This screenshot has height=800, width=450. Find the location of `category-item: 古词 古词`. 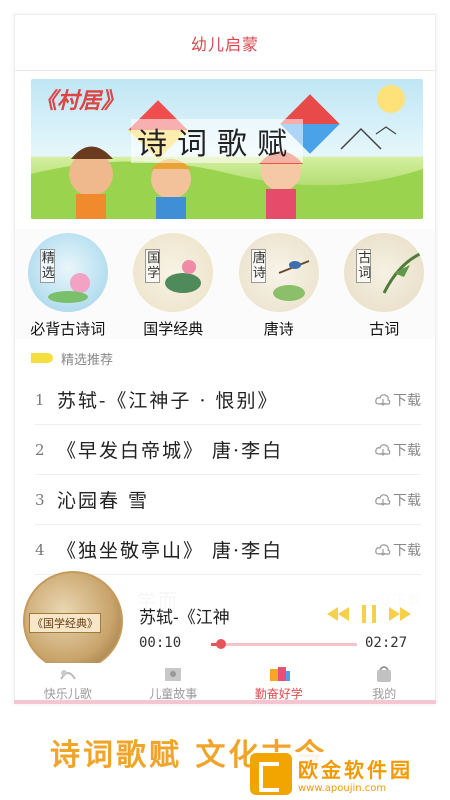

category-item: 古词 古词 is located at coordinates (384, 284).